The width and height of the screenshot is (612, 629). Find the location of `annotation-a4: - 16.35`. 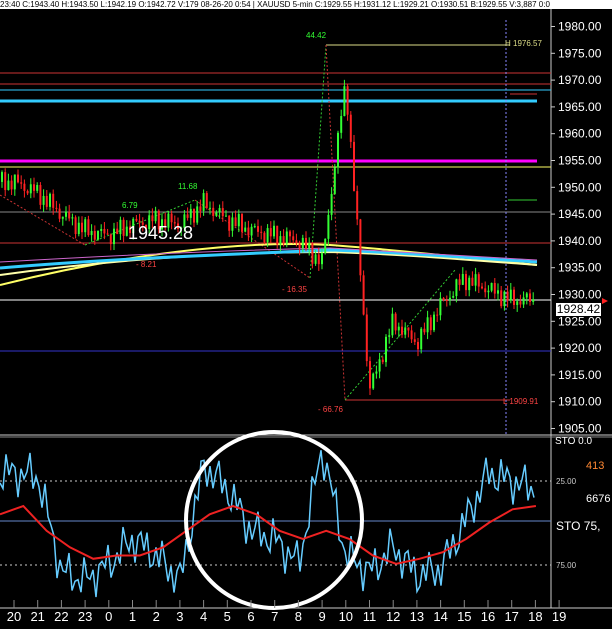

annotation-a4: - 16.35 is located at coordinates (294, 289).